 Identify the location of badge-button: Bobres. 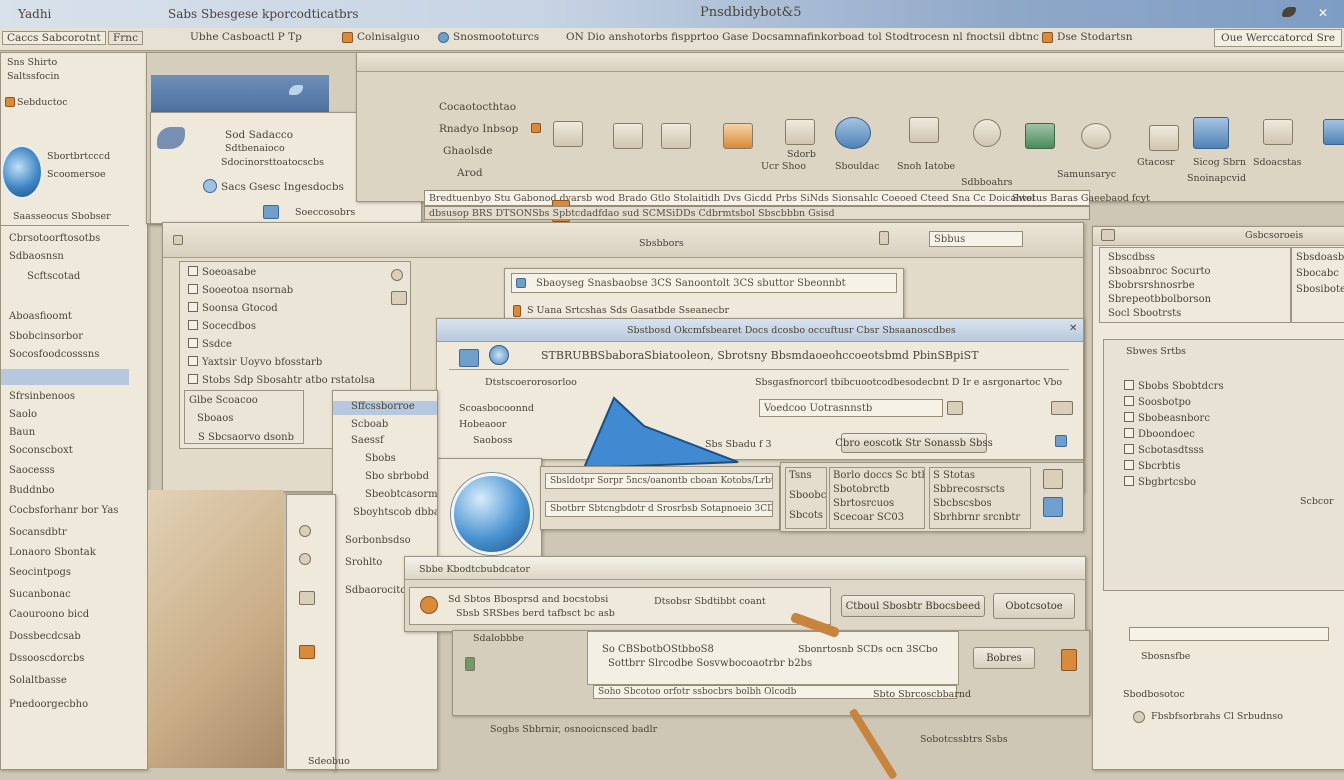
(1004, 658).